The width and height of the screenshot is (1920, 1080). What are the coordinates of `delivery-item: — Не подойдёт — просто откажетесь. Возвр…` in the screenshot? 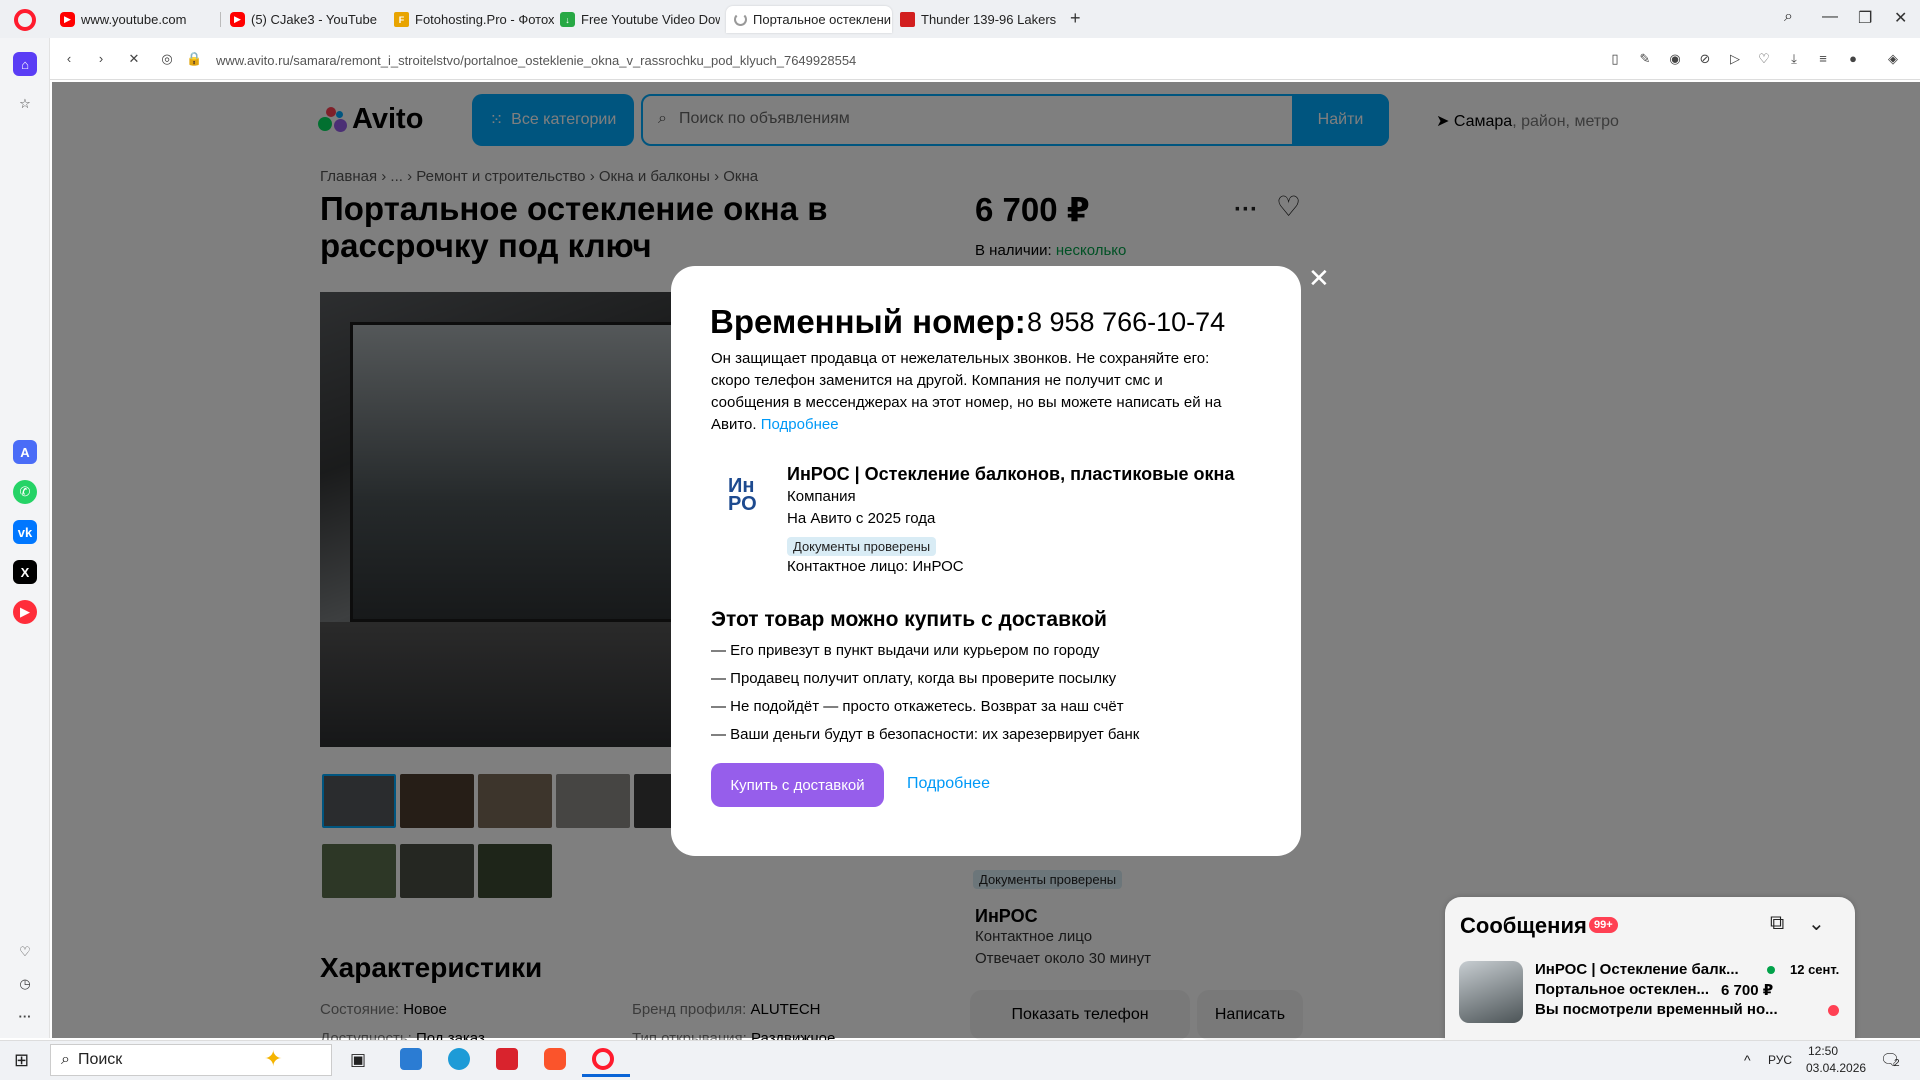 It's located at (917, 706).